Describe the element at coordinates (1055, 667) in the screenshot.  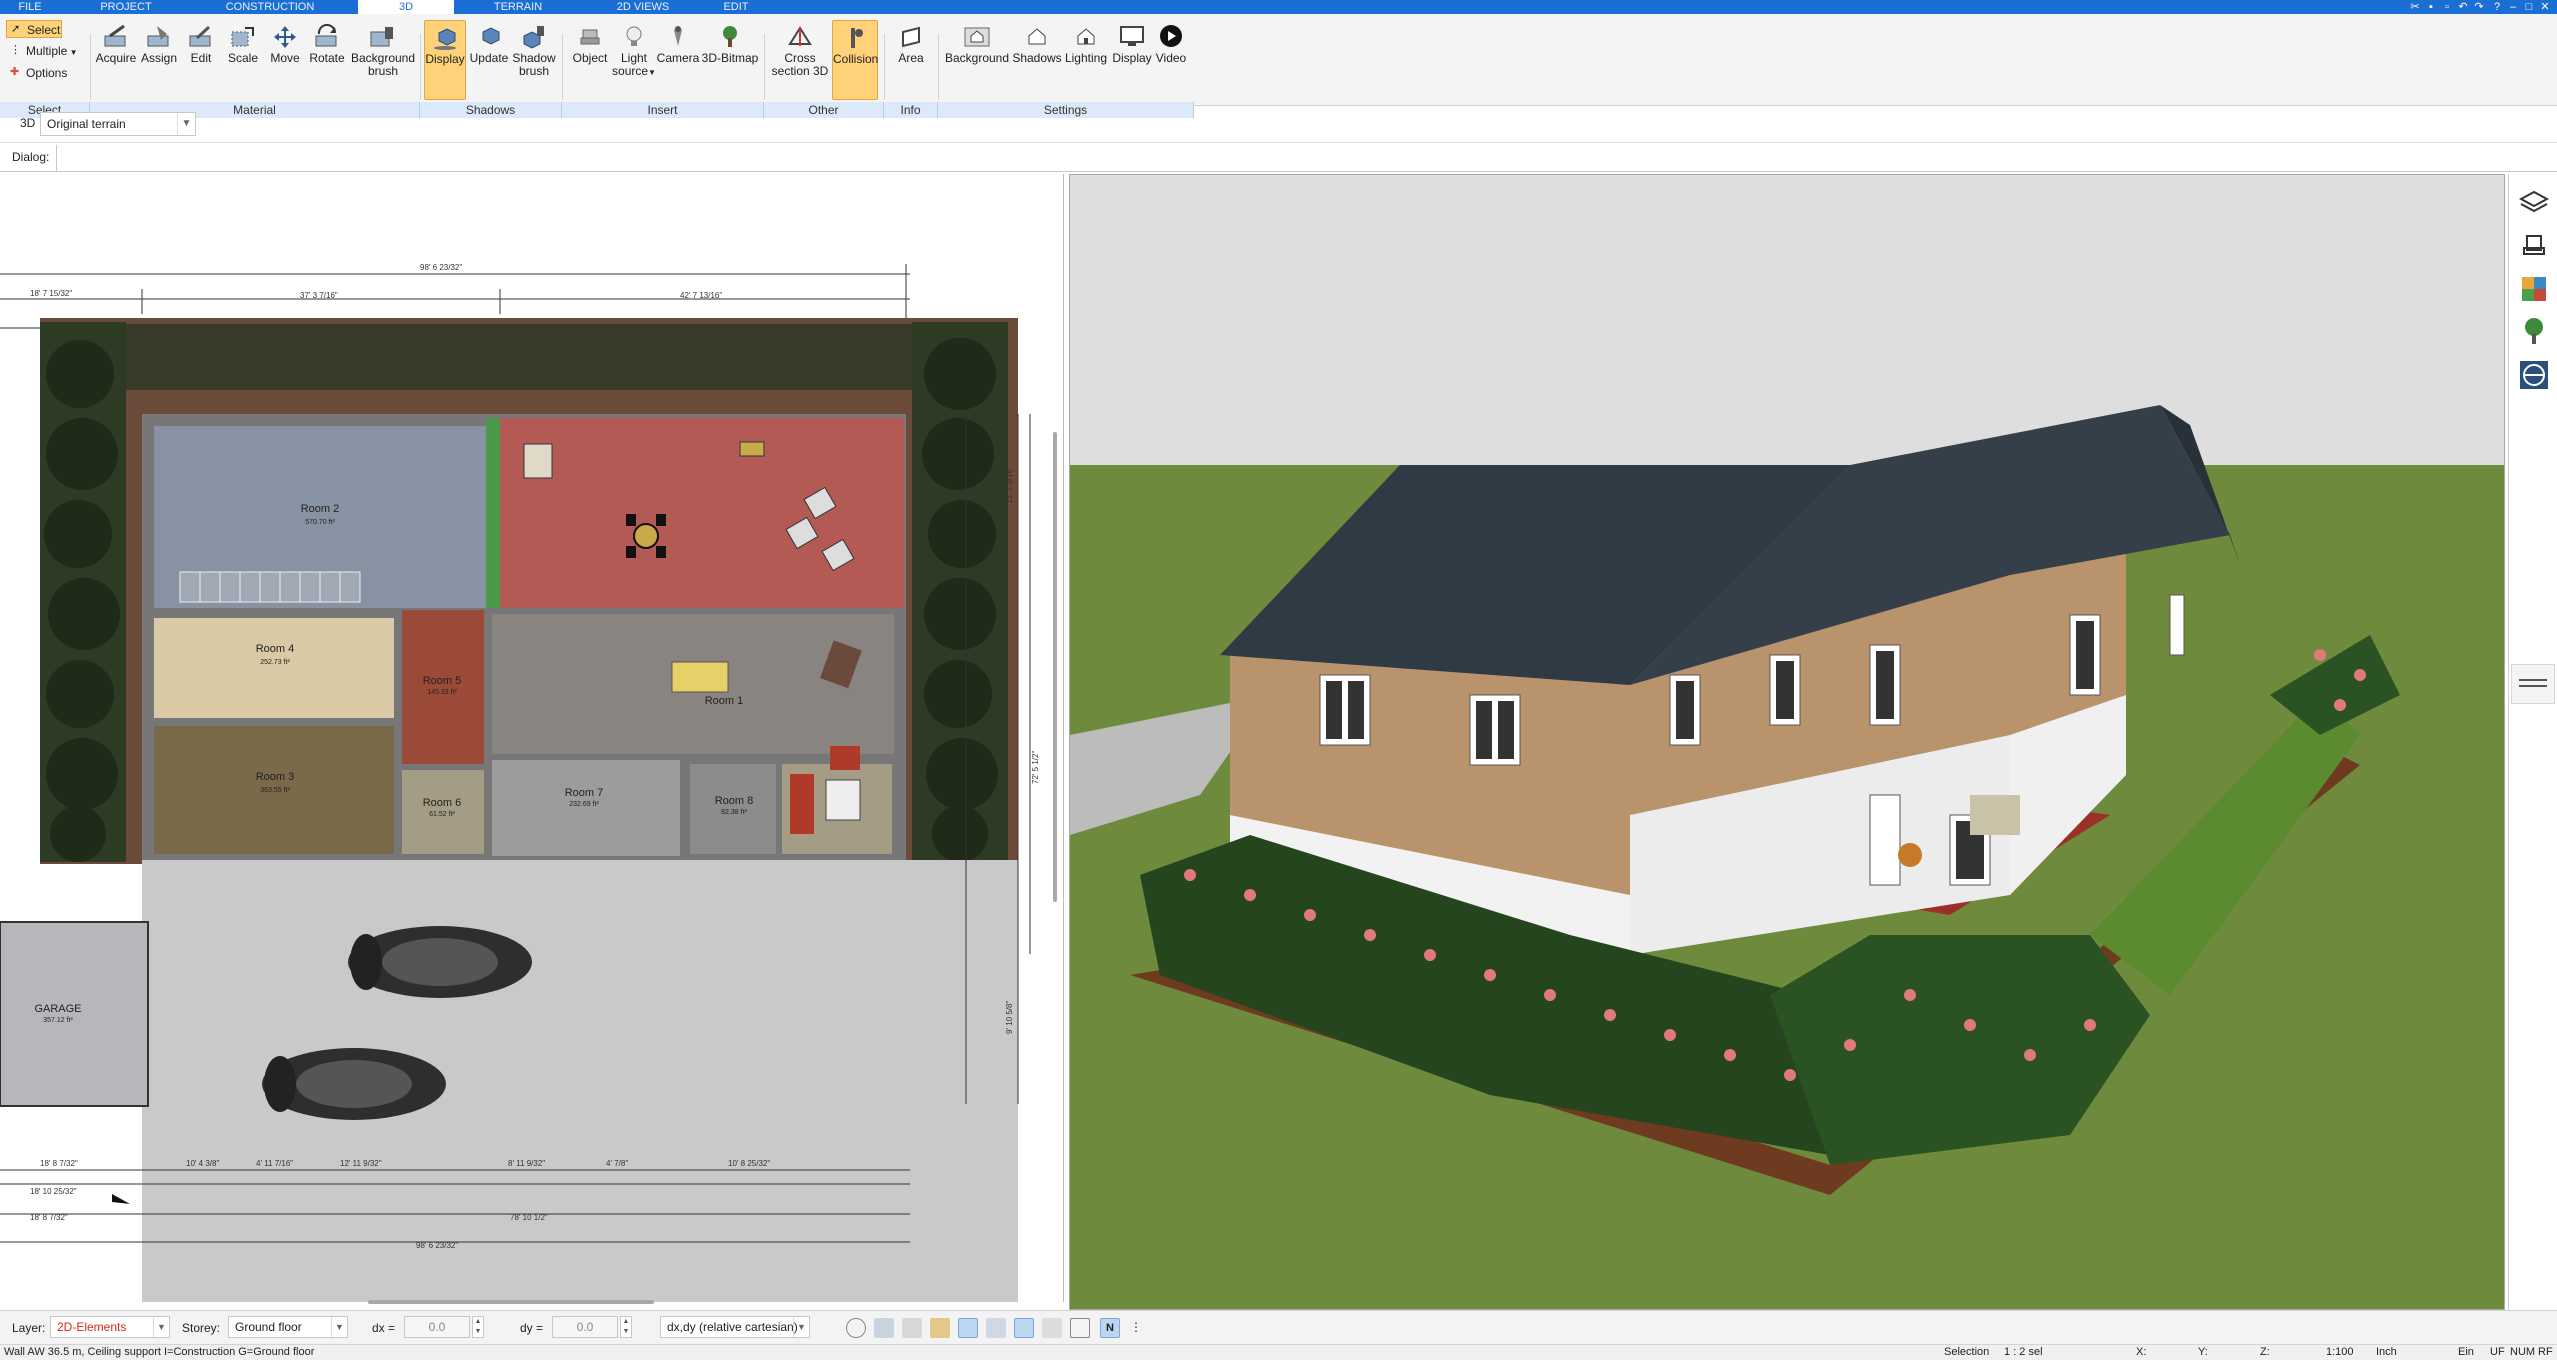
I see `plan-vertical-scrollbar` at that location.